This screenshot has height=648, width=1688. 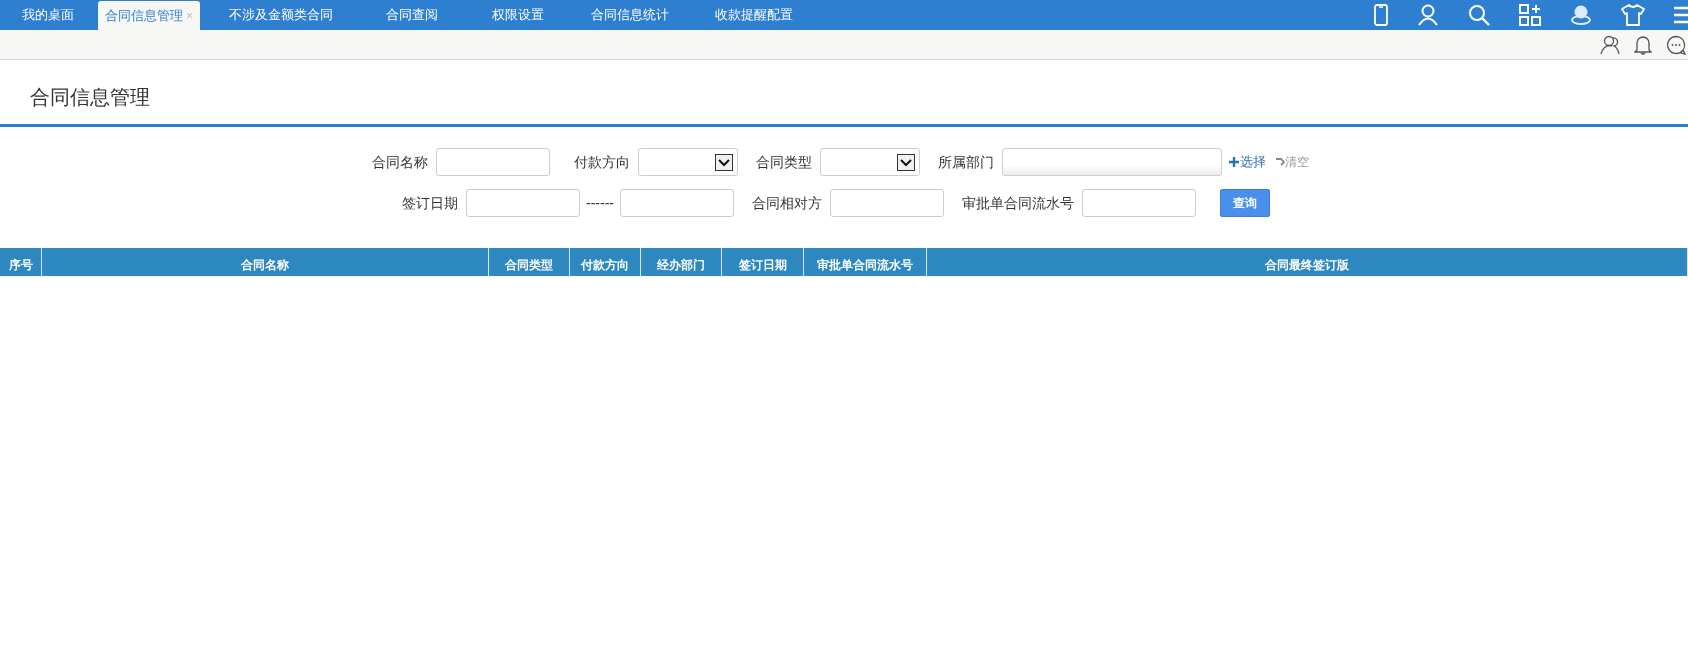 I want to click on column-header: 审批单合同流水号, so click(x=865, y=262).